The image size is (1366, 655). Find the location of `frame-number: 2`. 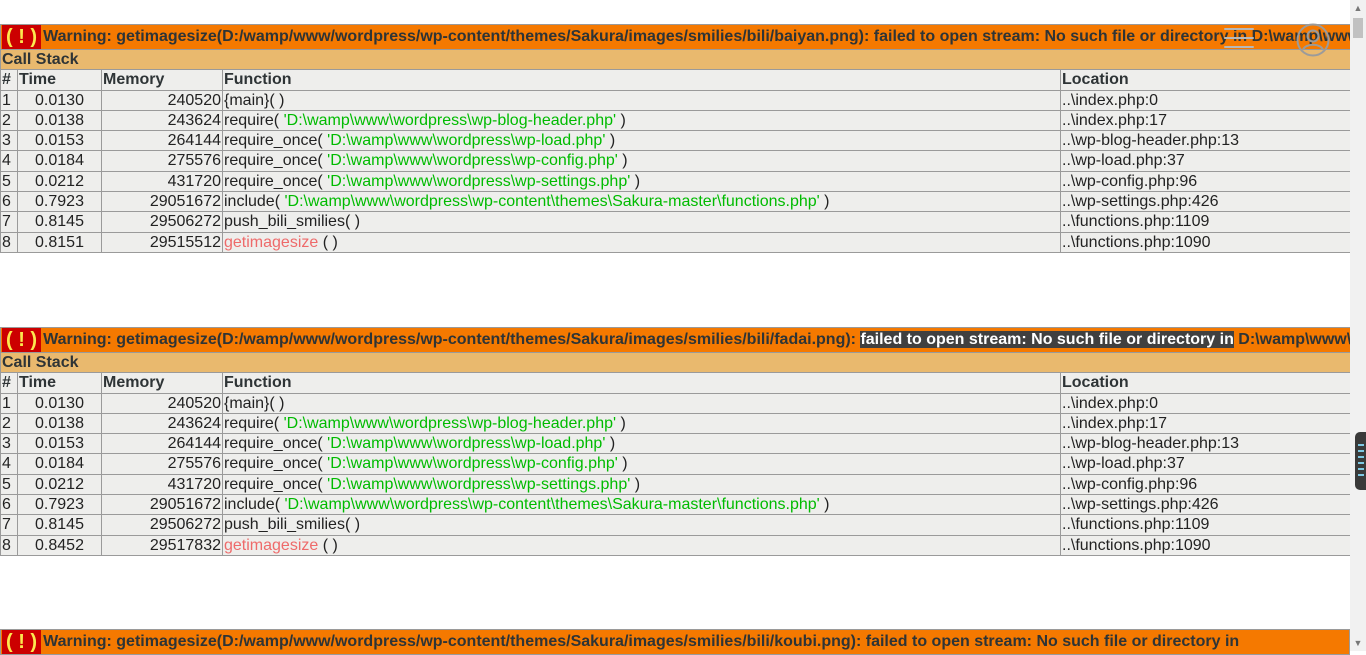

frame-number: 2 is located at coordinates (9, 120).